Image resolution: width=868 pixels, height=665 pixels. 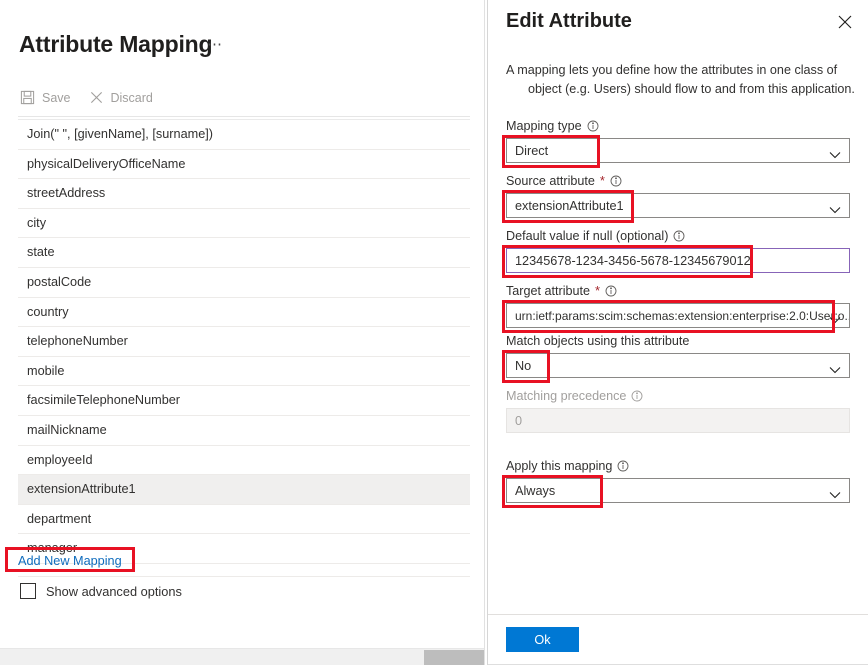 What do you see at coordinates (598, 341) in the screenshot?
I see `match-objects-label: Match objects using this attribute` at bounding box center [598, 341].